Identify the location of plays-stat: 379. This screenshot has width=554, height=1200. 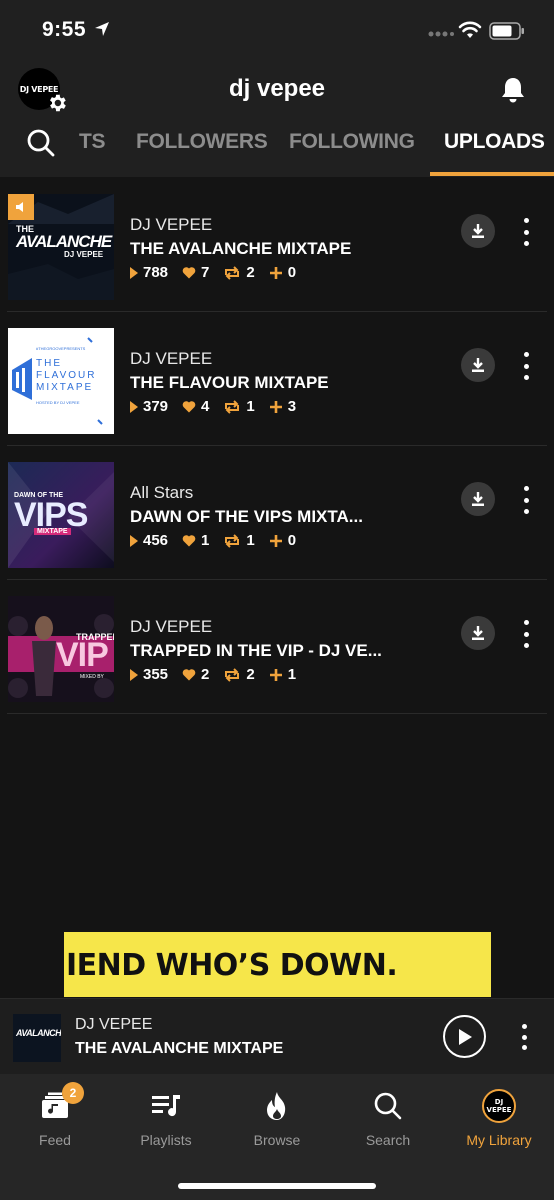
(149, 406).